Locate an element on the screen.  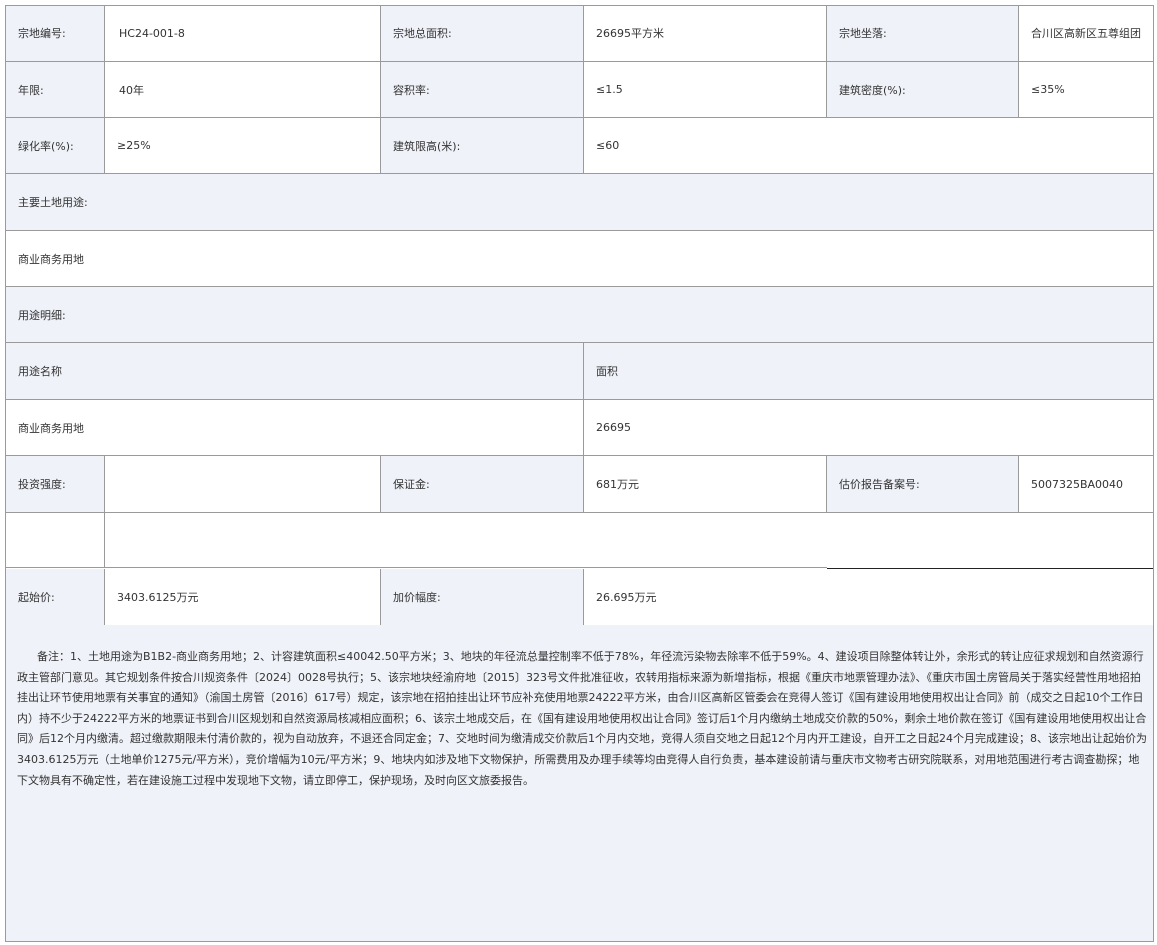
location-value: 合川区高新区五尊组团 is located at coordinates (1086, 33).